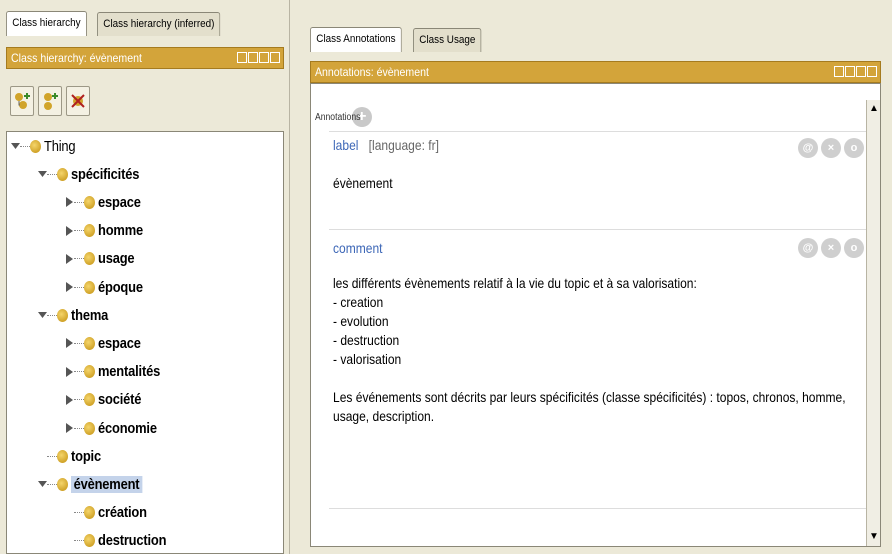  I want to click on tree-node: destruction, so click(121, 540).